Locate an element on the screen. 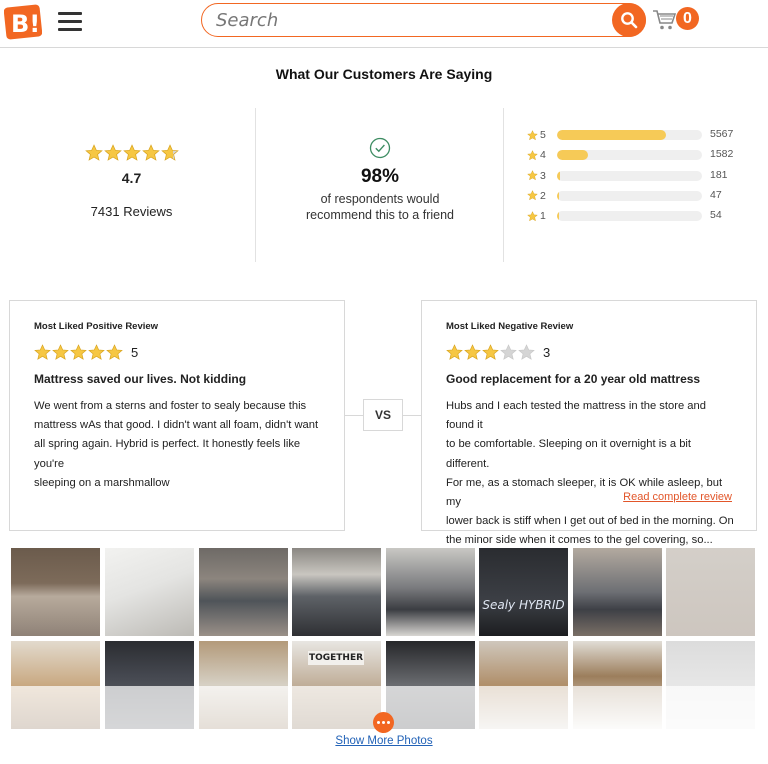 The width and height of the screenshot is (768, 764). recommend-text-line: recommend this to a friend is located at coordinates (380, 214).